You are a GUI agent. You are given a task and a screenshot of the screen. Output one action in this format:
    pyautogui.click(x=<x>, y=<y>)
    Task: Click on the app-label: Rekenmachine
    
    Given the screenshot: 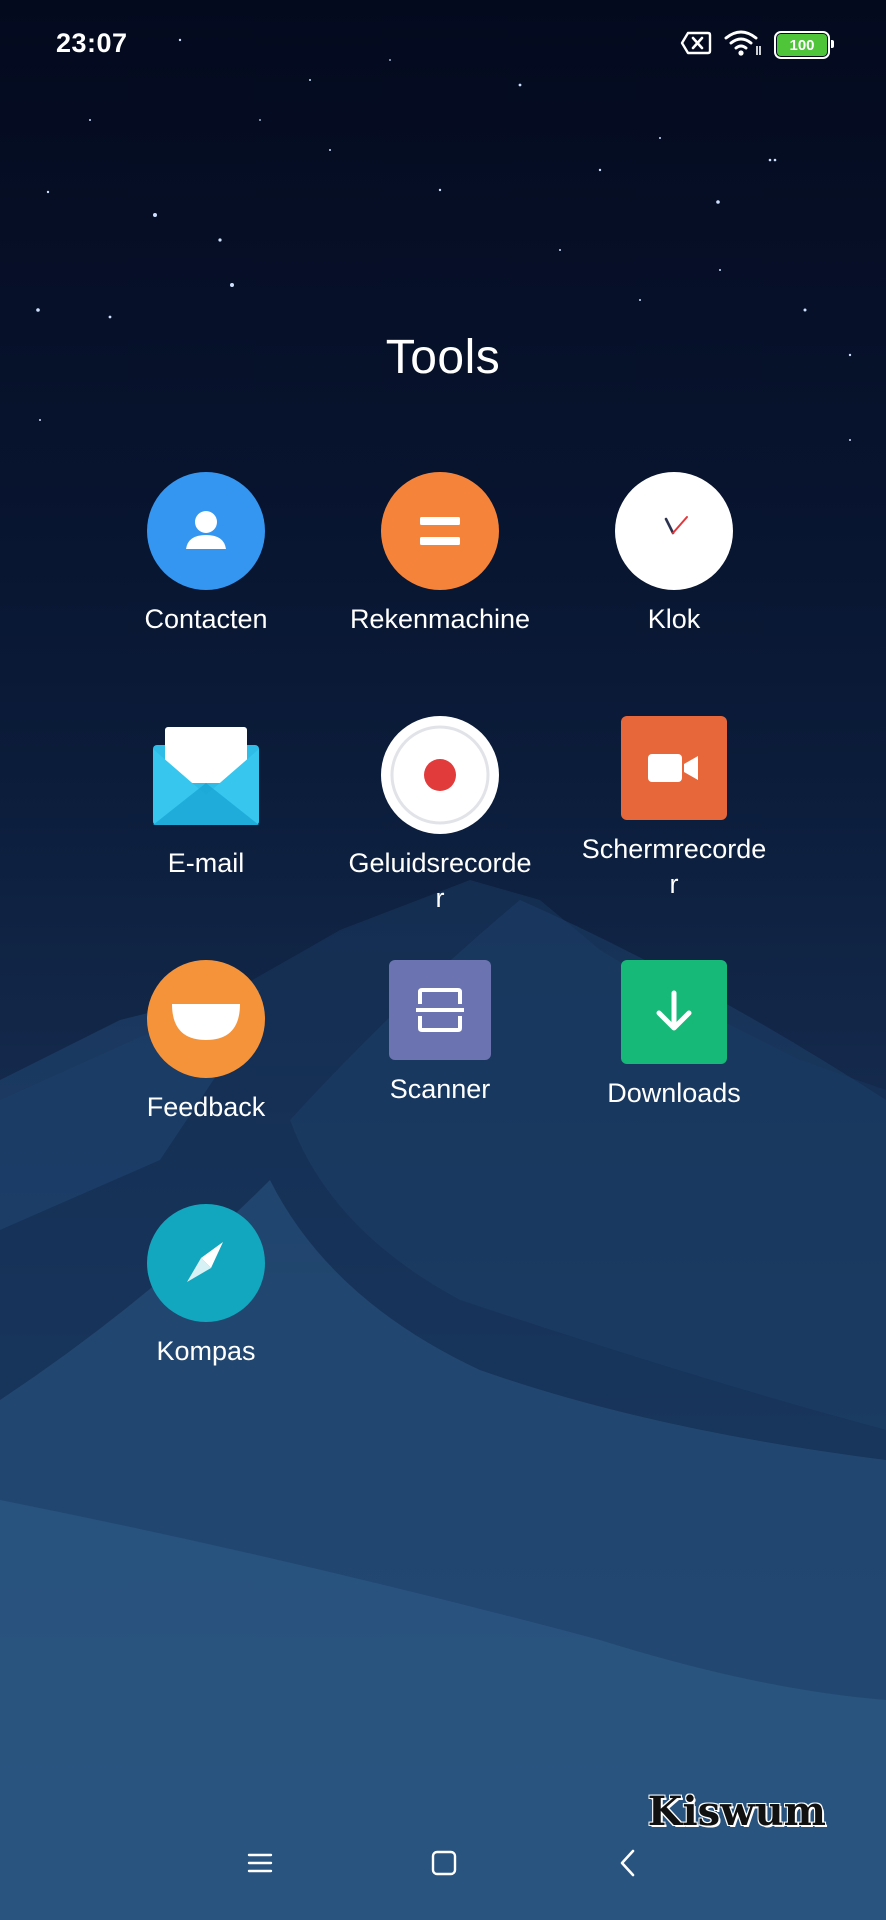 What is the action you would take?
    pyautogui.click(x=440, y=619)
    